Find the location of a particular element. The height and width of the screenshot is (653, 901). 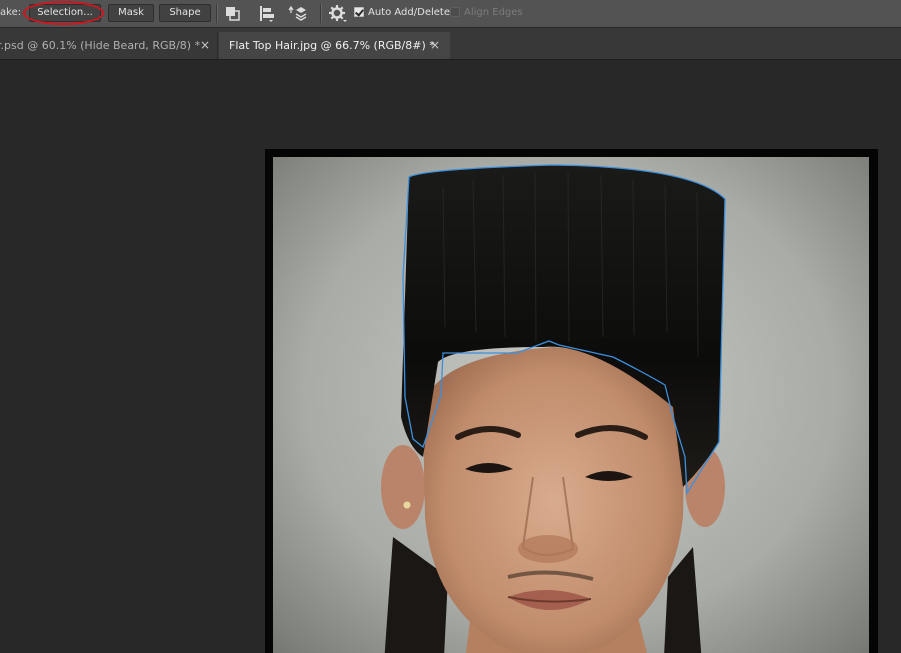

tab-document-flat-top-hair: Flat Top Hair.jpg @ 66.7% (RGB/8#) * × is located at coordinates (334, 45).